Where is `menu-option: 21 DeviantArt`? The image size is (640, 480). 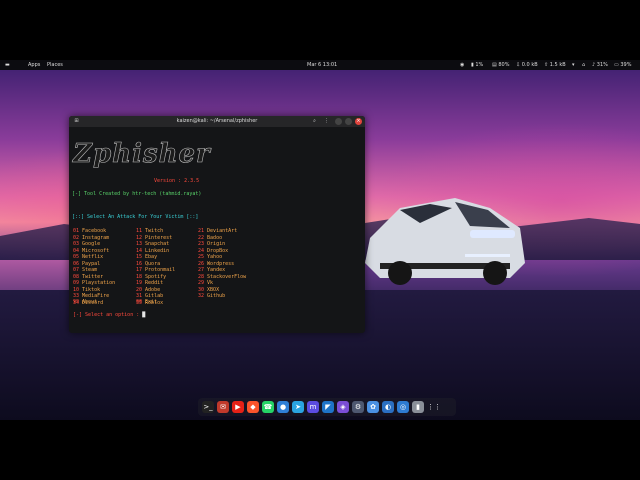 menu-option: 21 DeviantArt is located at coordinates (217, 231).